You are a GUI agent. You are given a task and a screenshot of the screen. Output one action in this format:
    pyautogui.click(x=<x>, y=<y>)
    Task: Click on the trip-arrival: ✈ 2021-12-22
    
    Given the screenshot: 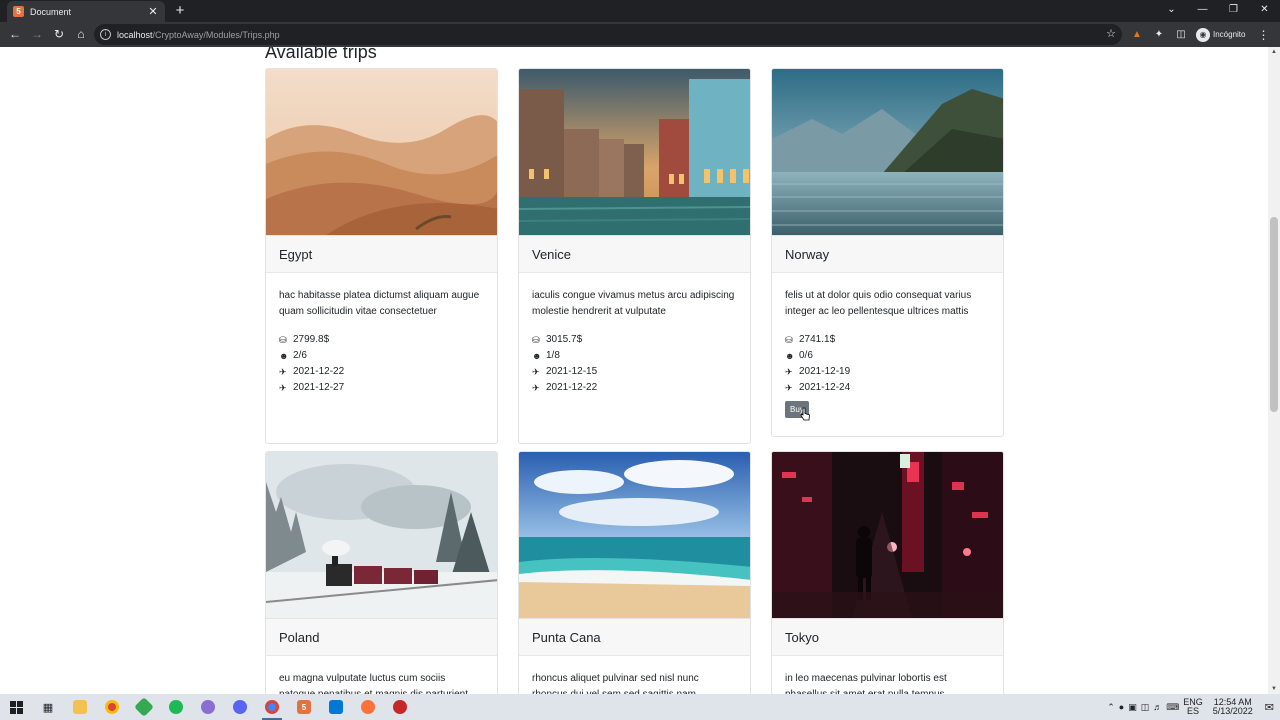 What is the action you would take?
    pyautogui.click(x=634, y=388)
    